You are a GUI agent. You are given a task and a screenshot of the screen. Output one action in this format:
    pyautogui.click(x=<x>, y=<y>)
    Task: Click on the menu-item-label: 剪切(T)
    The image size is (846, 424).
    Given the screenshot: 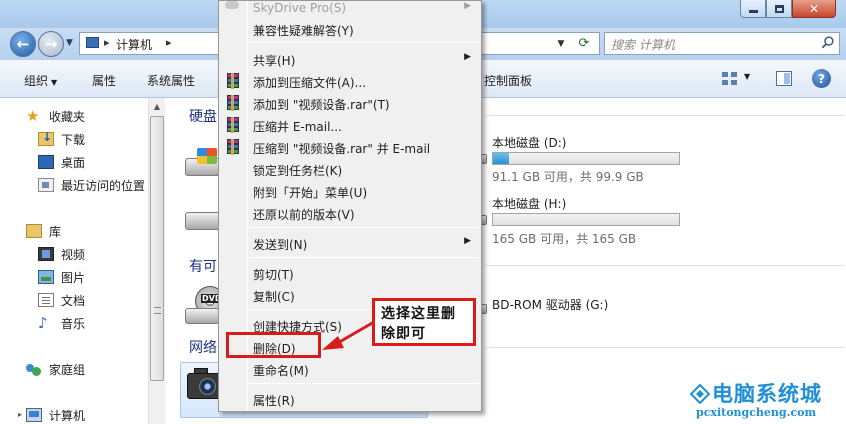 What is the action you would take?
    pyautogui.click(x=273, y=275)
    